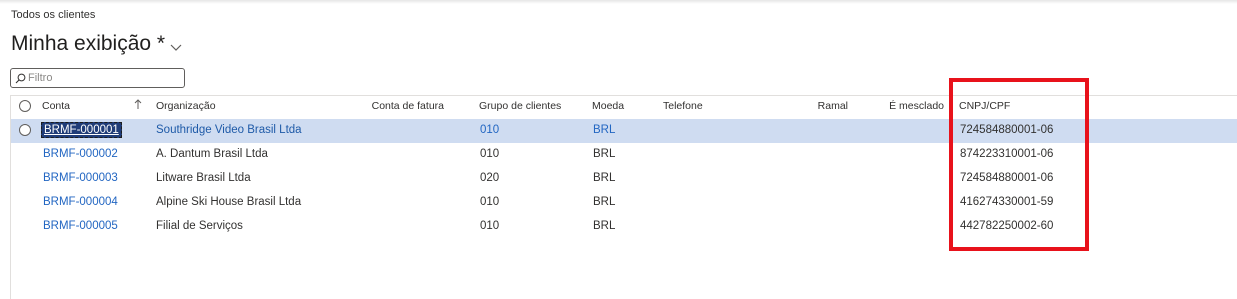 The image size is (1237, 299). Describe the element at coordinates (229, 202) in the screenshot. I see `organization-cell: Alpine Ski House Brasil Ltda` at that location.